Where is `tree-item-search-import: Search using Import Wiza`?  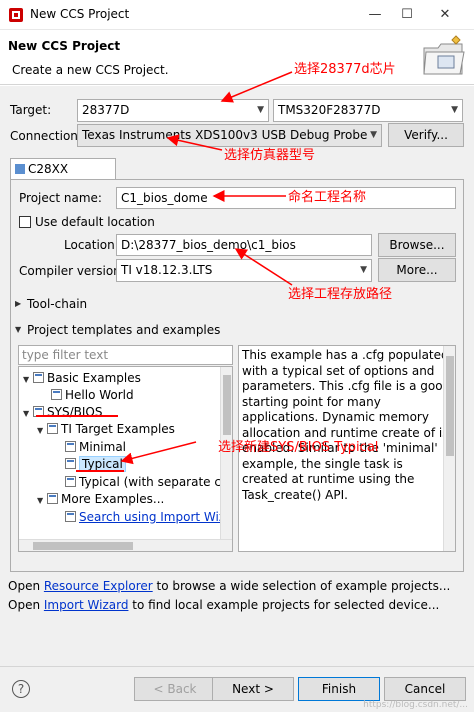 tree-item-search-import: Search using Import Wiza is located at coordinates (149, 517).